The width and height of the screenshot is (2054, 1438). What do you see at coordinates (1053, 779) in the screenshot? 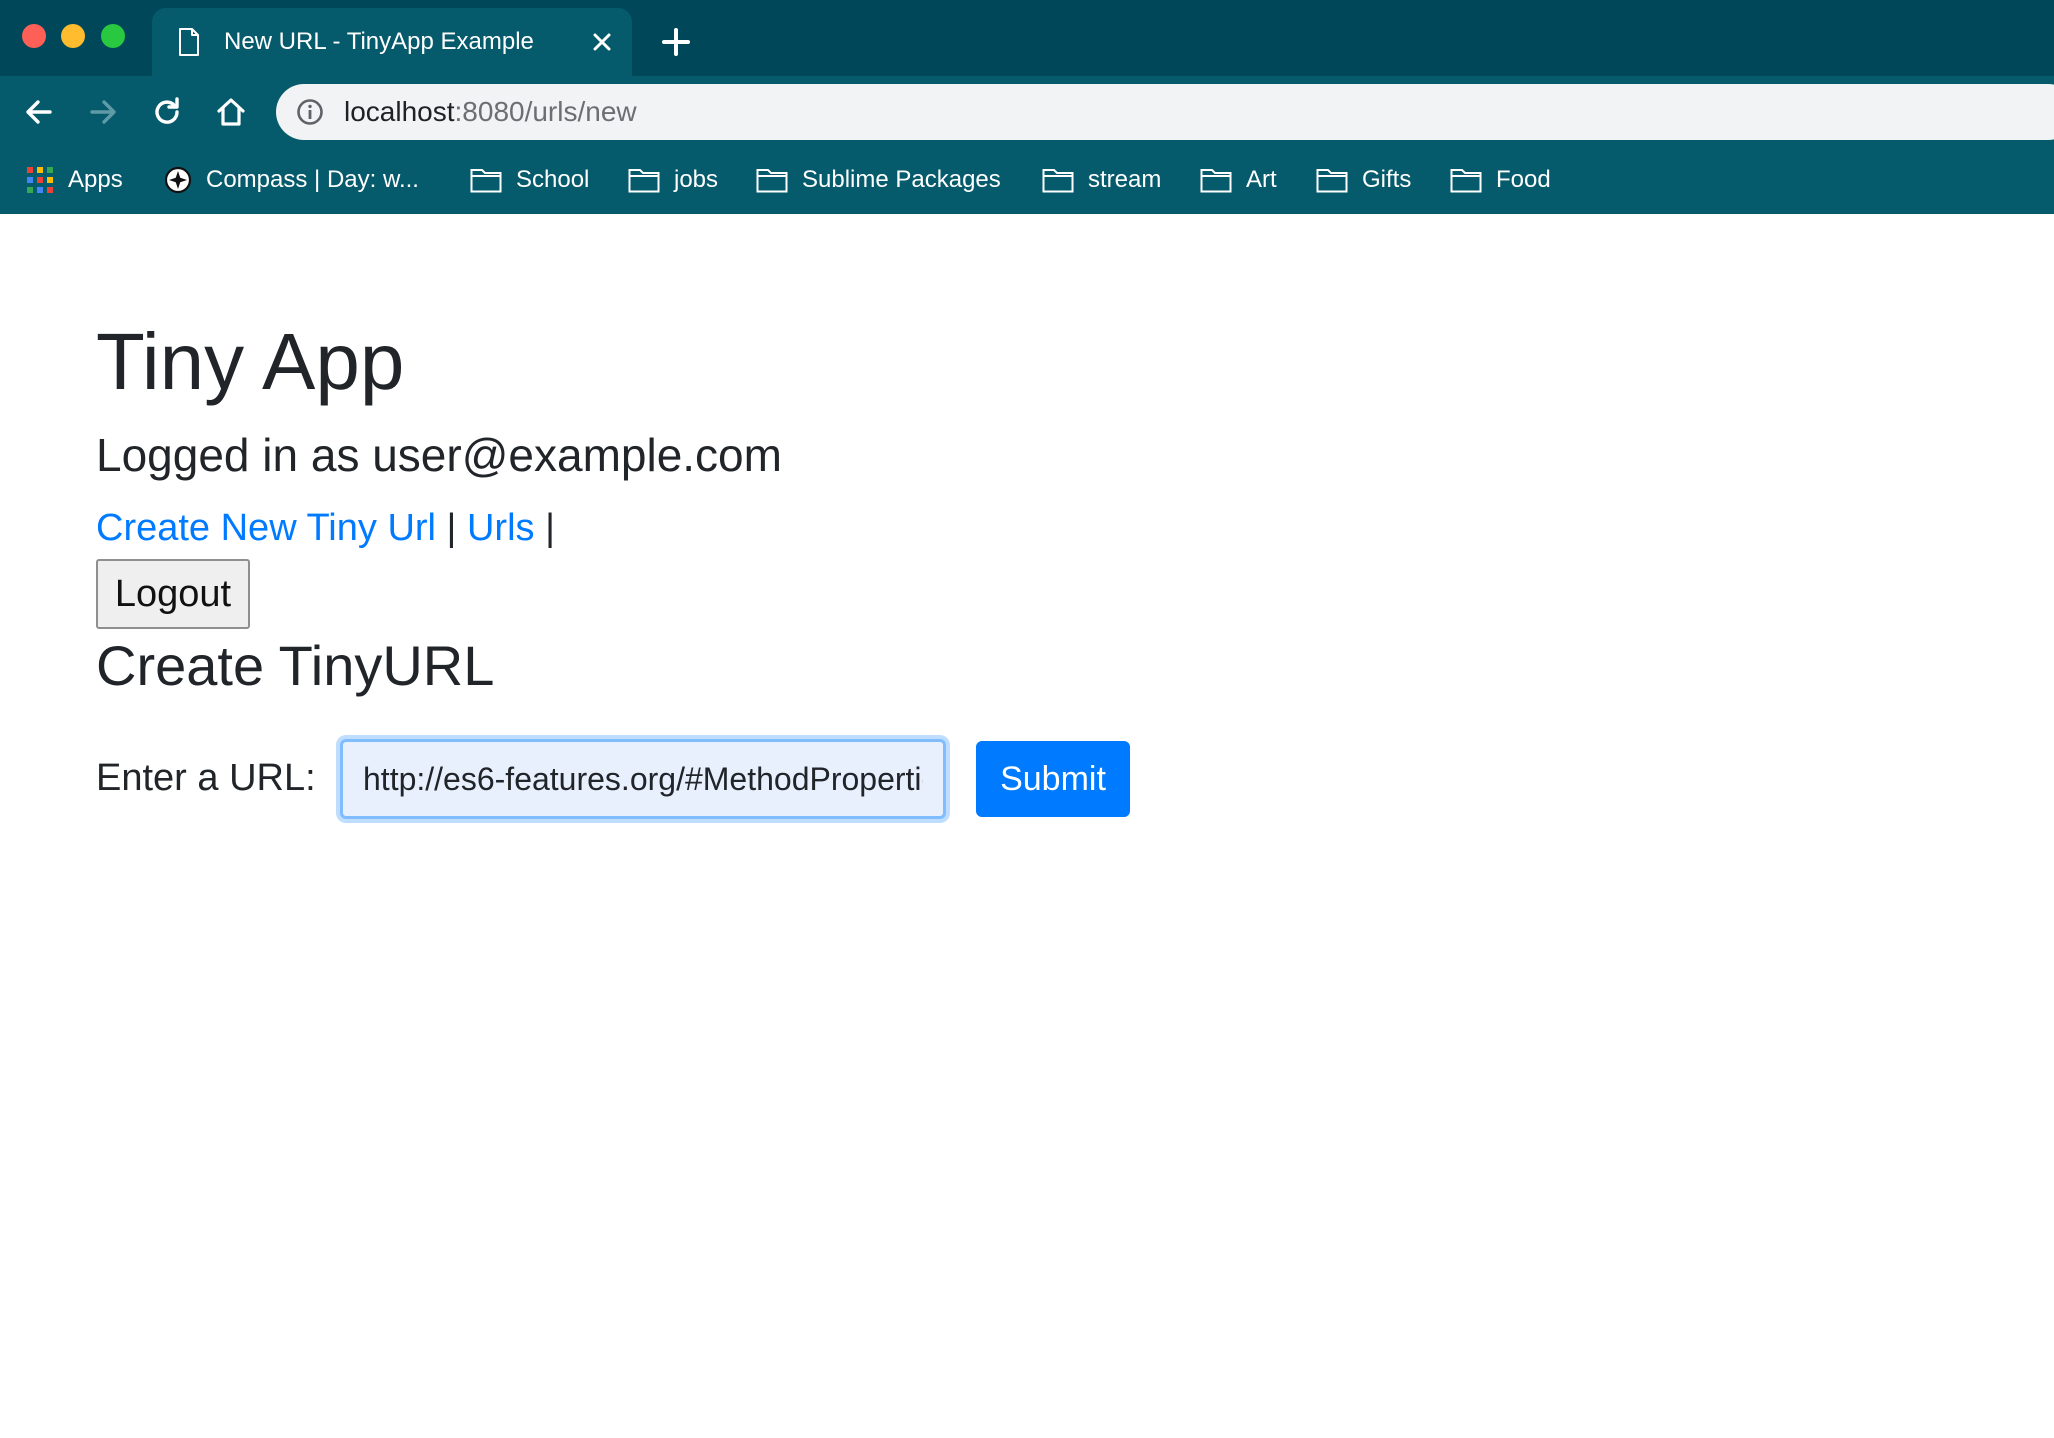
I see `submit-button: Submit` at bounding box center [1053, 779].